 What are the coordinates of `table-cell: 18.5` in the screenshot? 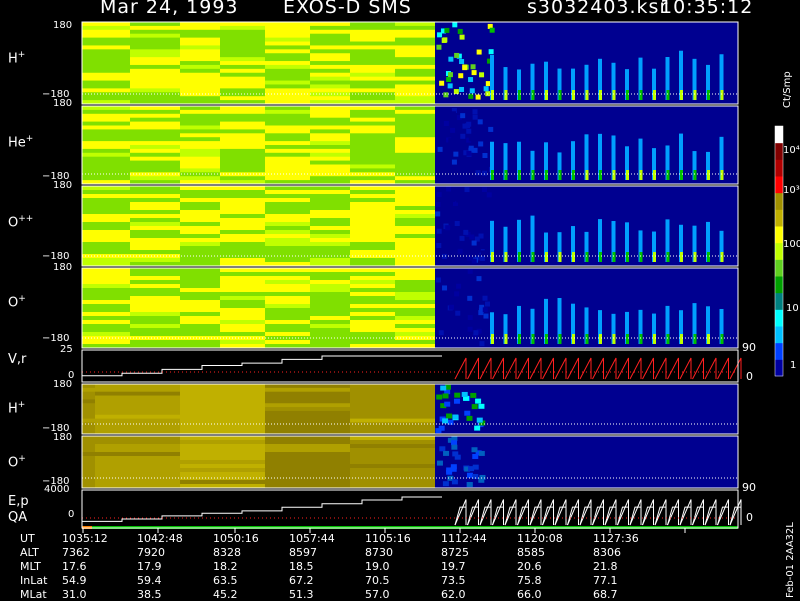 It's located at (301, 566).